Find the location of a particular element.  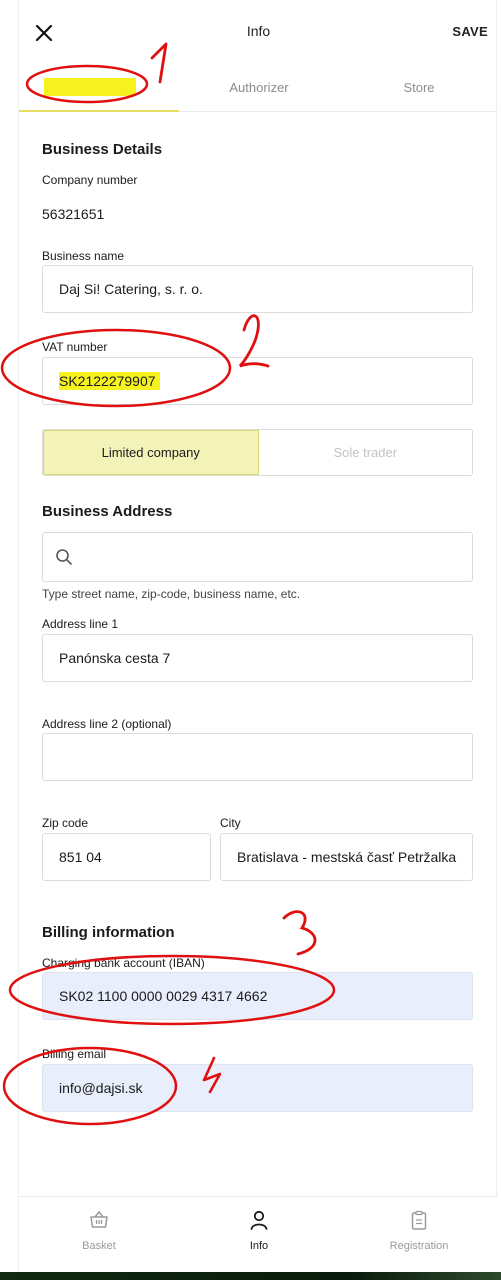

tab-store: Store is located at coordinates (419, 87).